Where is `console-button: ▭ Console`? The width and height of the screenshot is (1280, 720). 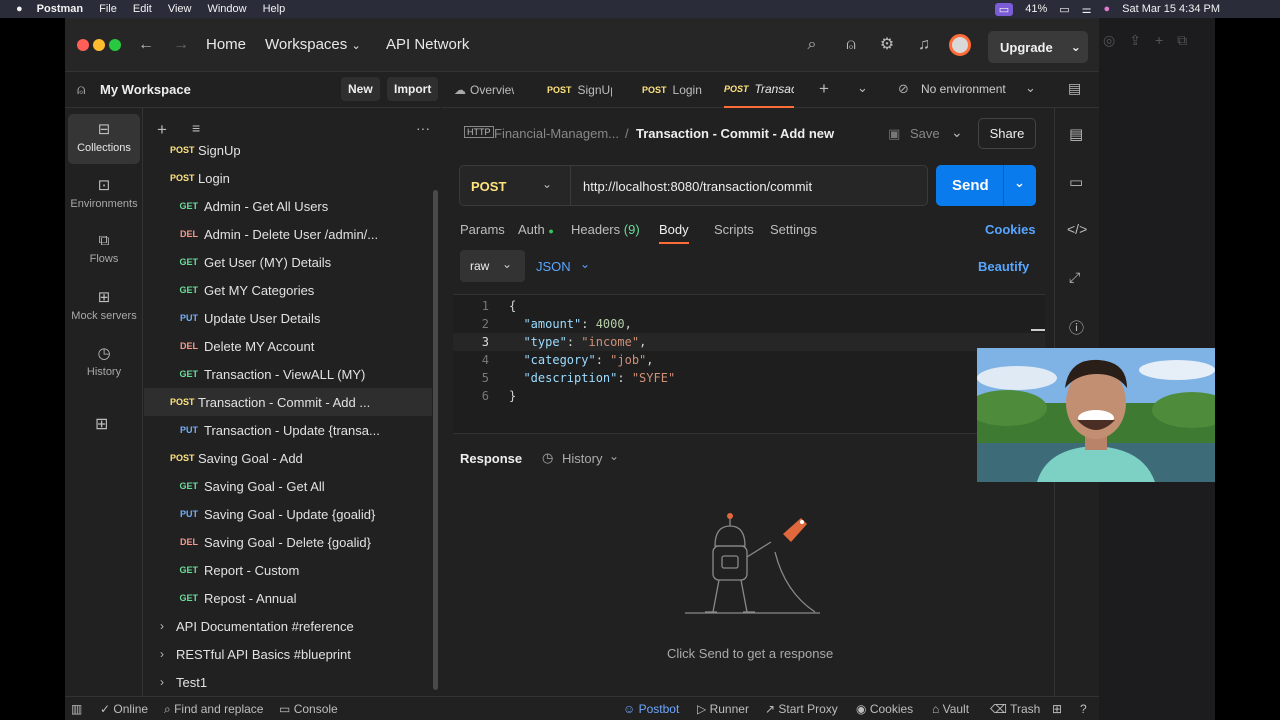 console-button: ▭ Console is located at coordinates (308, 709).